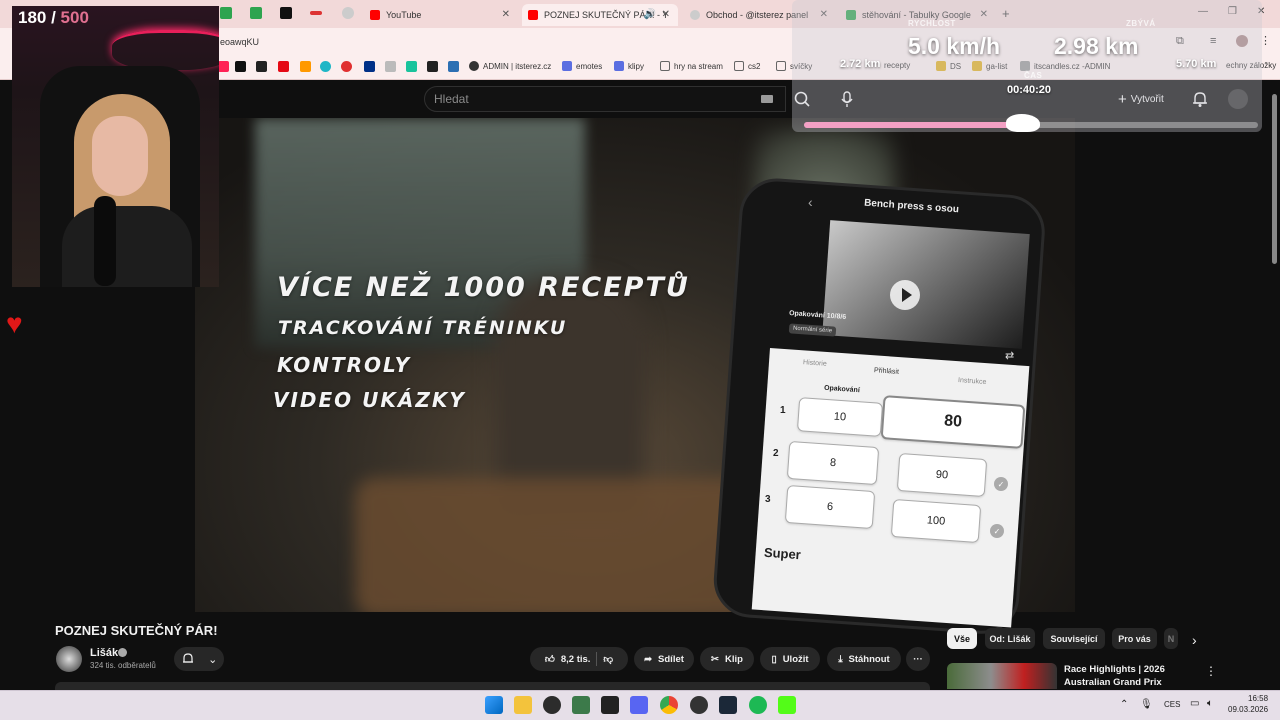 The image size is (1280, 720). What do you see at coordinates (905, 295) in the screenshot?
I see `play-icon` at bounding box center [905, 295].